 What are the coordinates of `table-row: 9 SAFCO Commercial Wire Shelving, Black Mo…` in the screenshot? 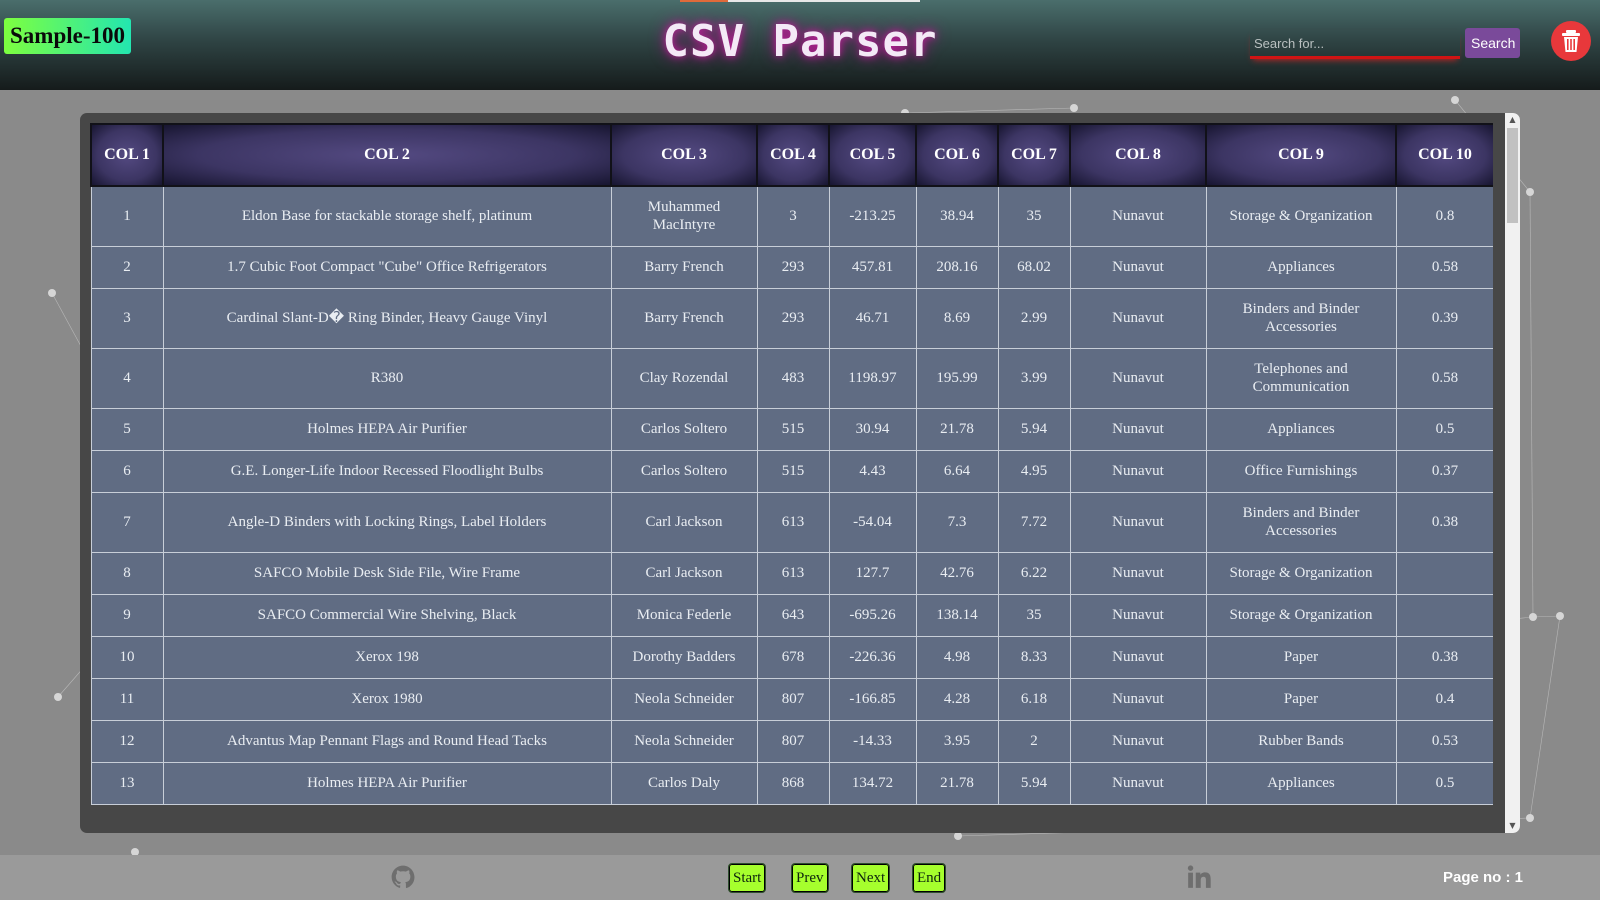 It's located at (791, 615).